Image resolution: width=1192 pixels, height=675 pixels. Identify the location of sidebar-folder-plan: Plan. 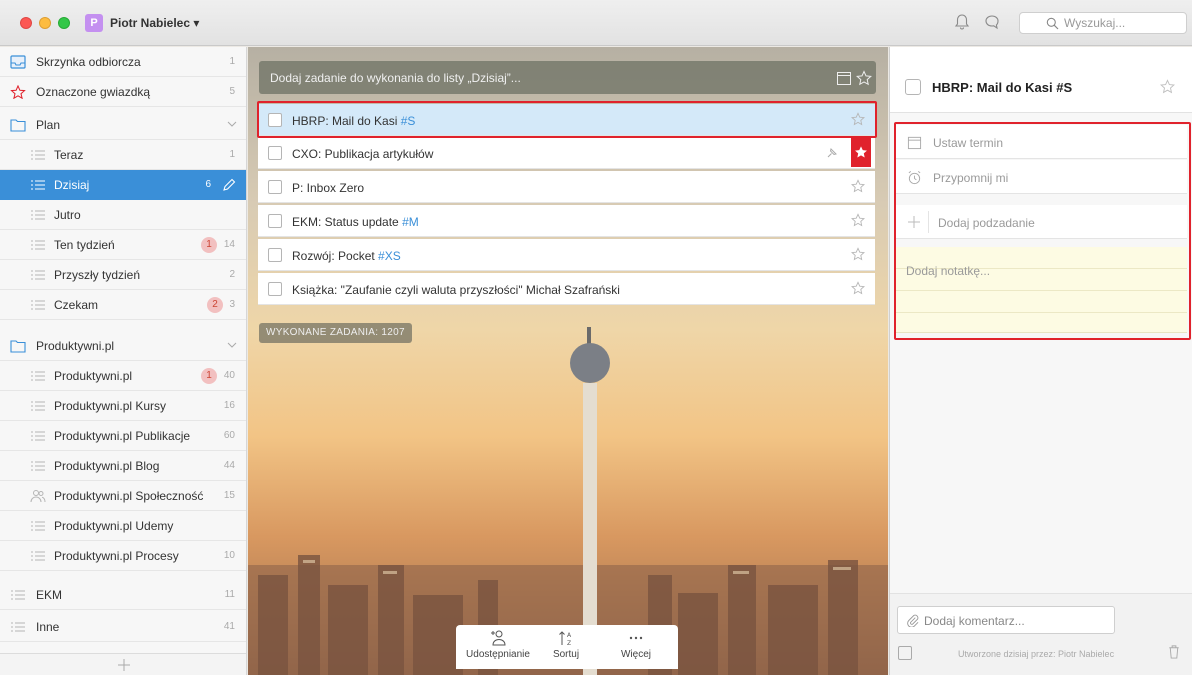
(123, 125).